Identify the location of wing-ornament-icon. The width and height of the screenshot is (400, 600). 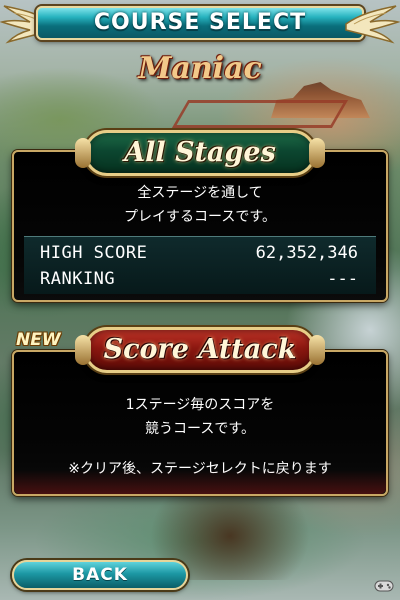
(372, 24).